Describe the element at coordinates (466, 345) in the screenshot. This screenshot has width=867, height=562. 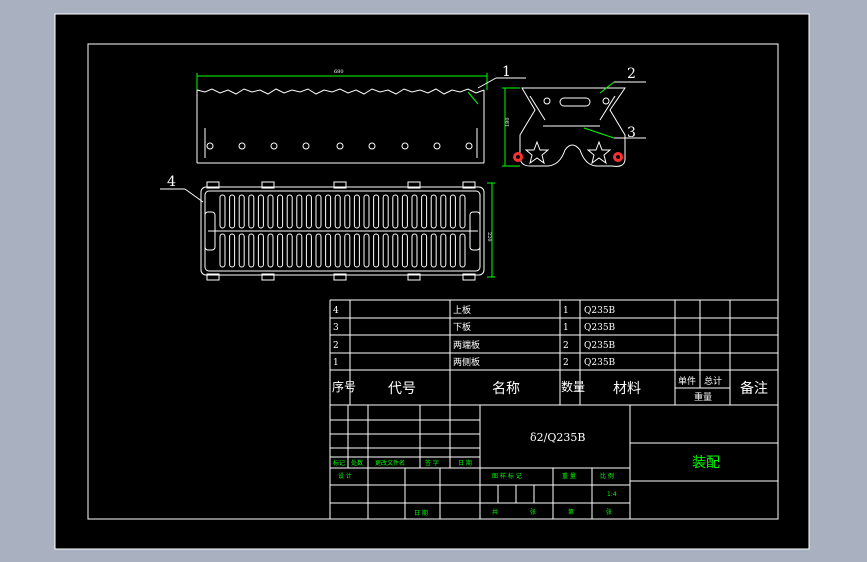
I see `bom-row-name: 两端板` at that location.